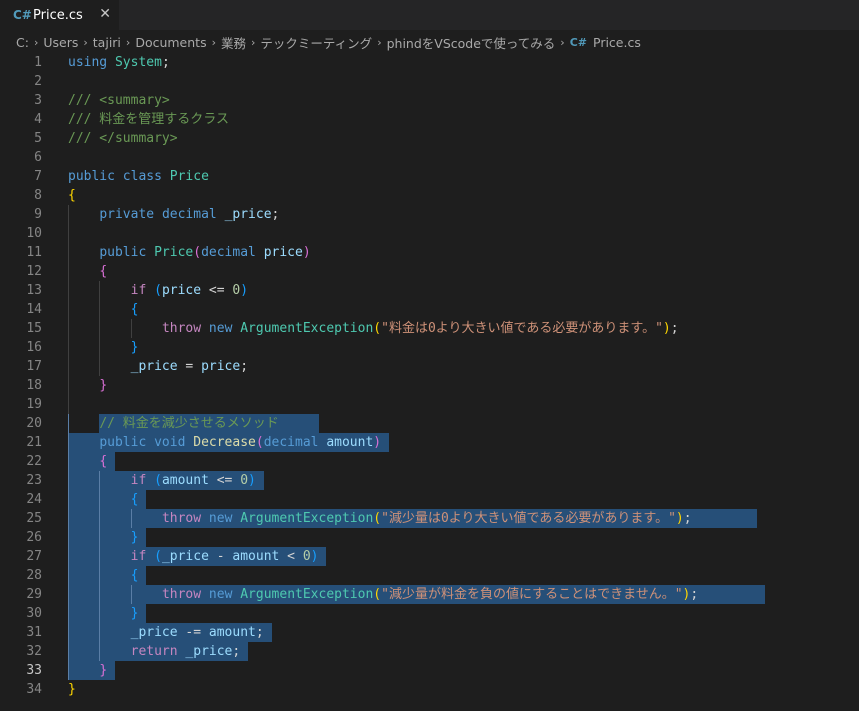 The height and width of the screenshot is (711, 859). Describe the element at coordinates (142, 176) in the screenshot. I see `code-token: class` at that location.